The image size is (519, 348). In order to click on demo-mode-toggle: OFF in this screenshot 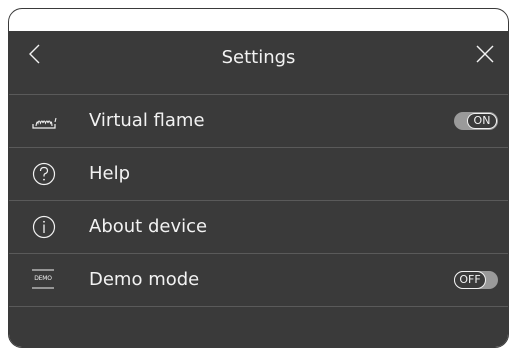, I will do `click(476, 280)`.